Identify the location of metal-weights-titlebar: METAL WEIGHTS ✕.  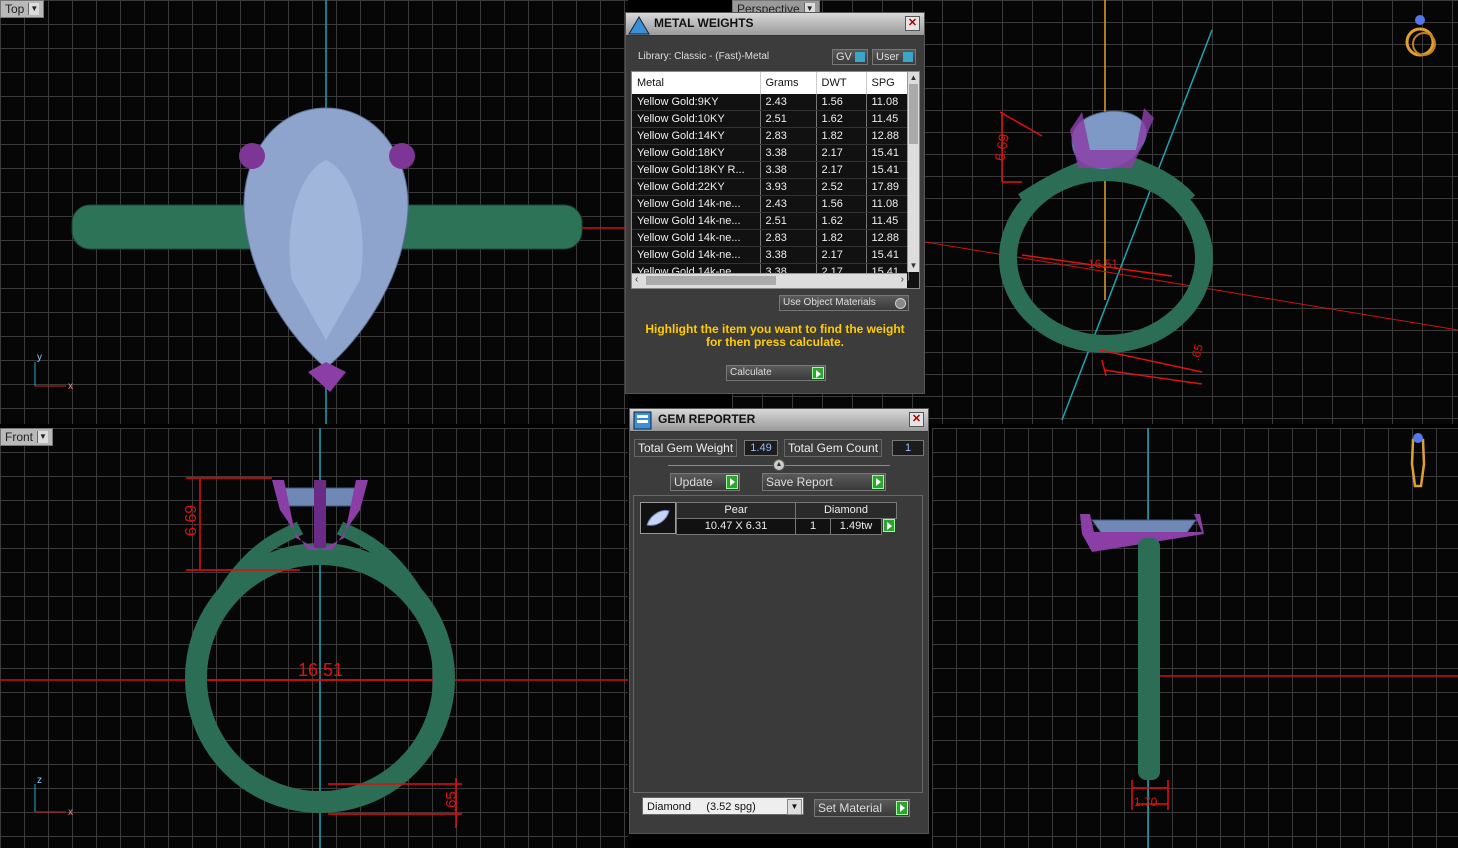
(775, 24).